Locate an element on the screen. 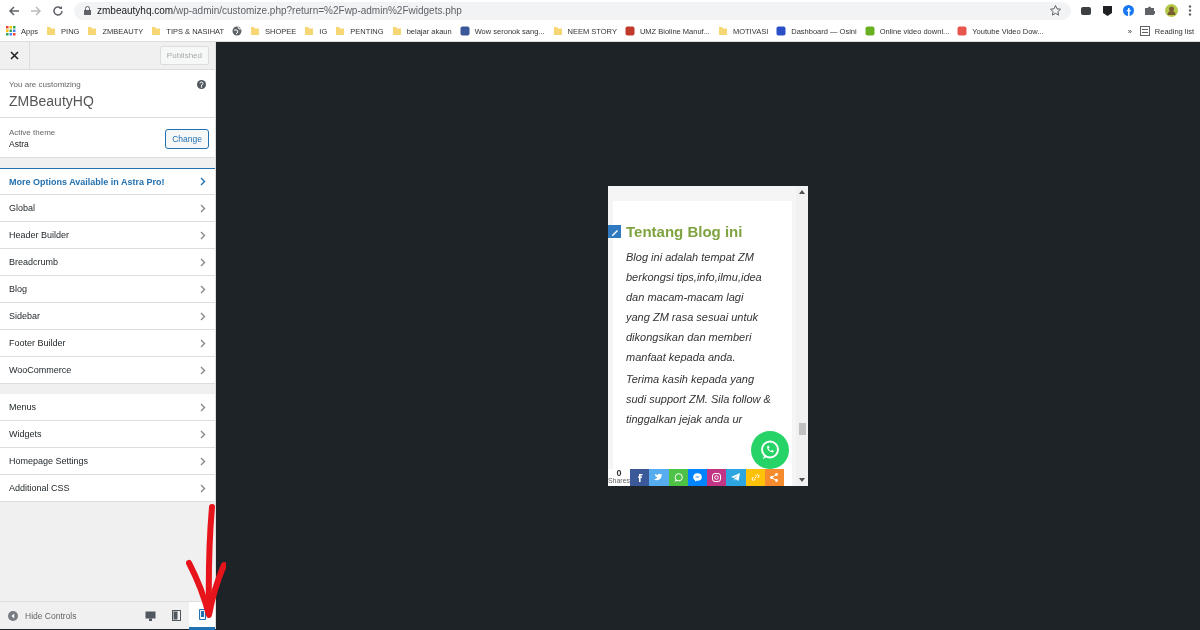 This screenshot has width=1200, height=630. promo-item: More Options Available in Astra Pro! is located at coordinates (107, 181).